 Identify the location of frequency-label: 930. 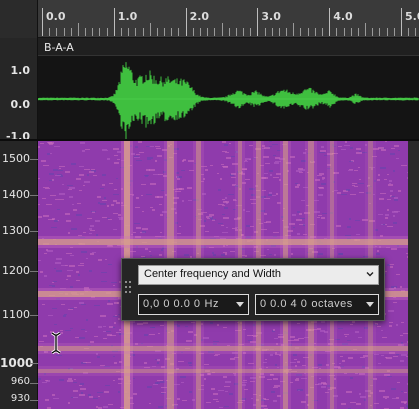
(20, 398).